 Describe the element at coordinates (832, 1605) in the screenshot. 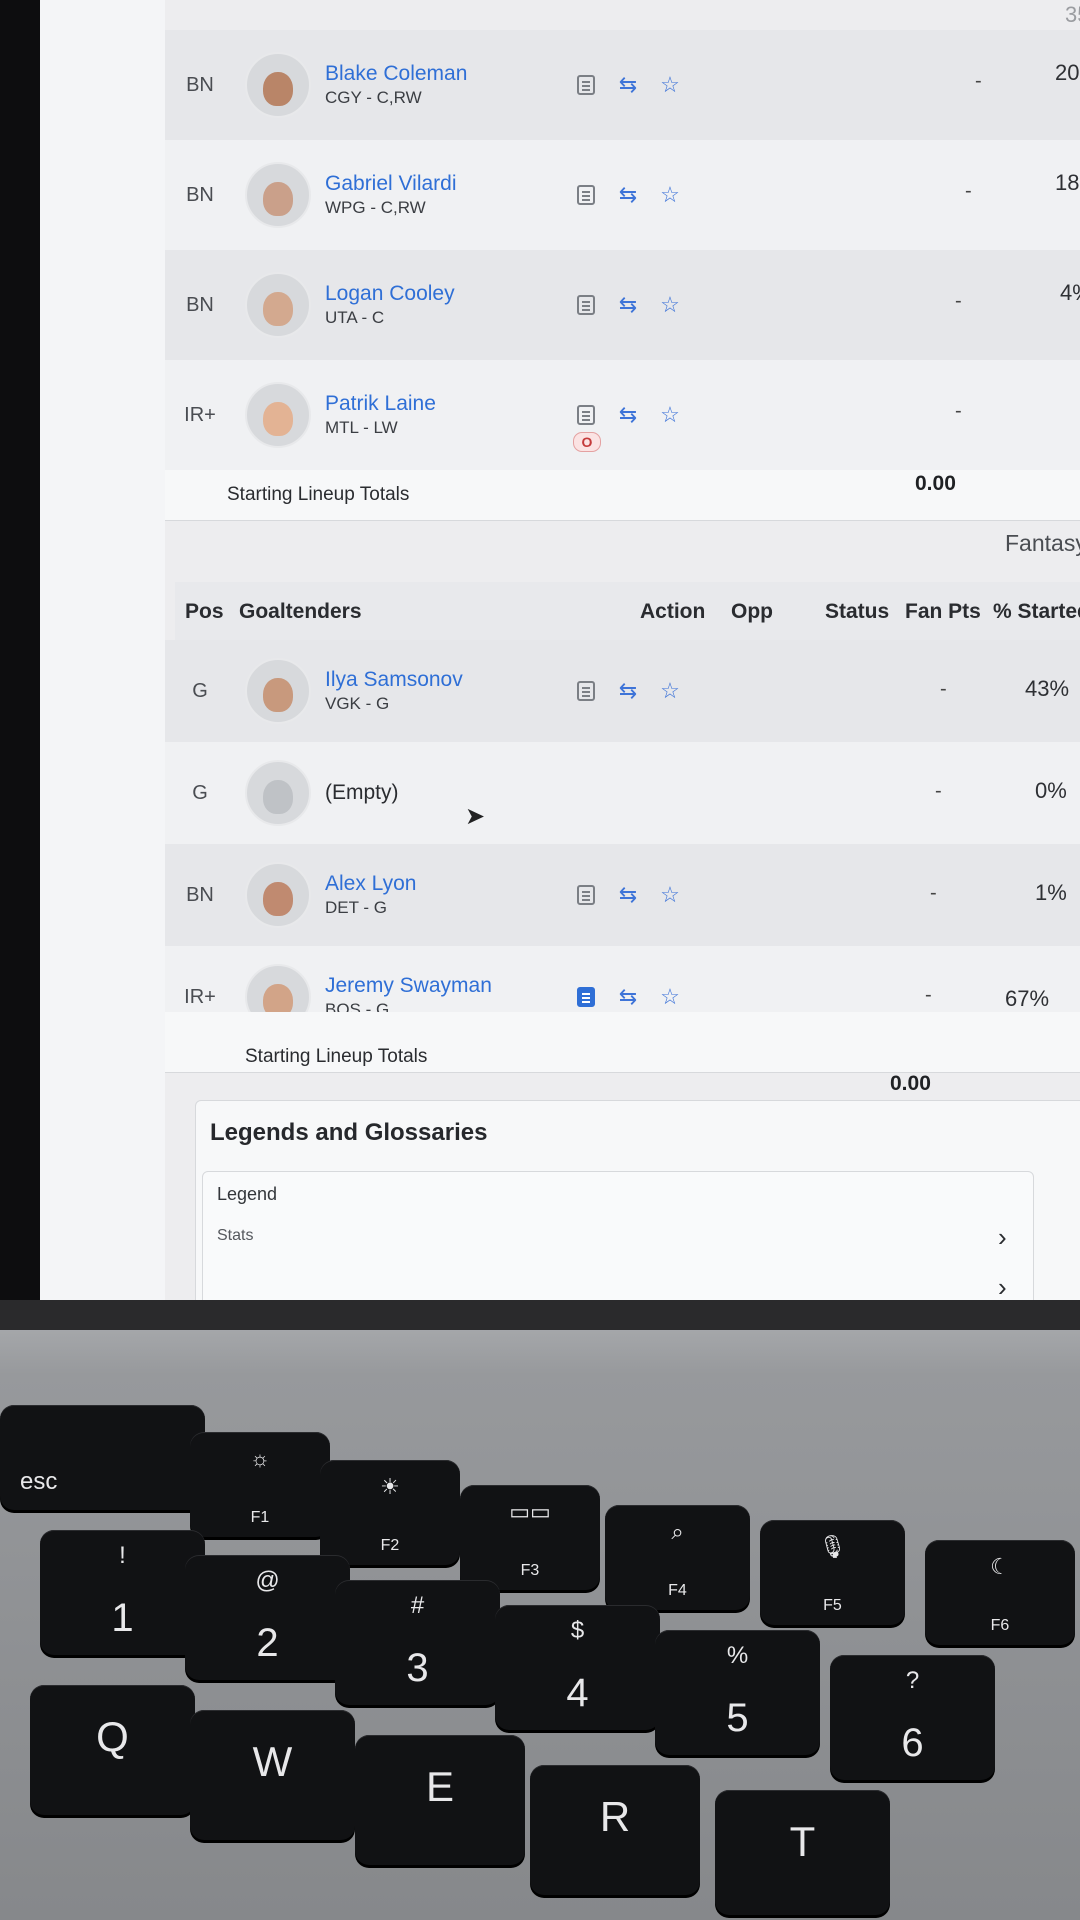

I see `f5-label: F5` at that location.